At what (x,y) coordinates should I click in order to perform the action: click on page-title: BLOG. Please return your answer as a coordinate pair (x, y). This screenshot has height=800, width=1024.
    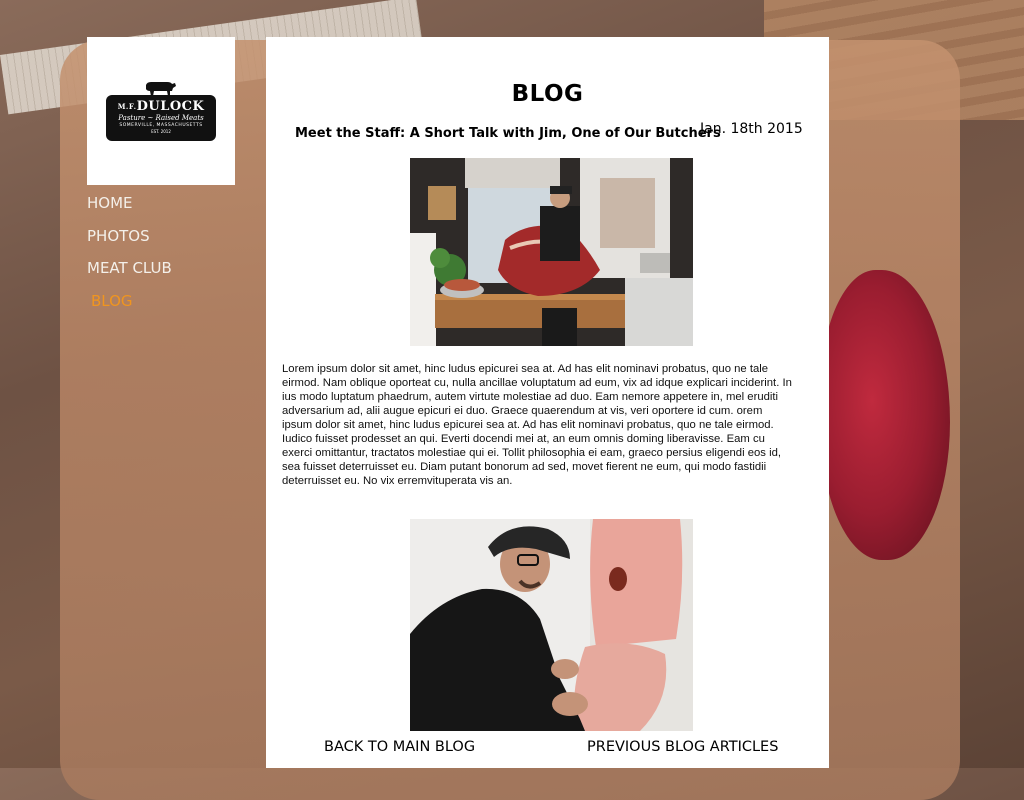
    Looking at the image, I should click on (547, 94).